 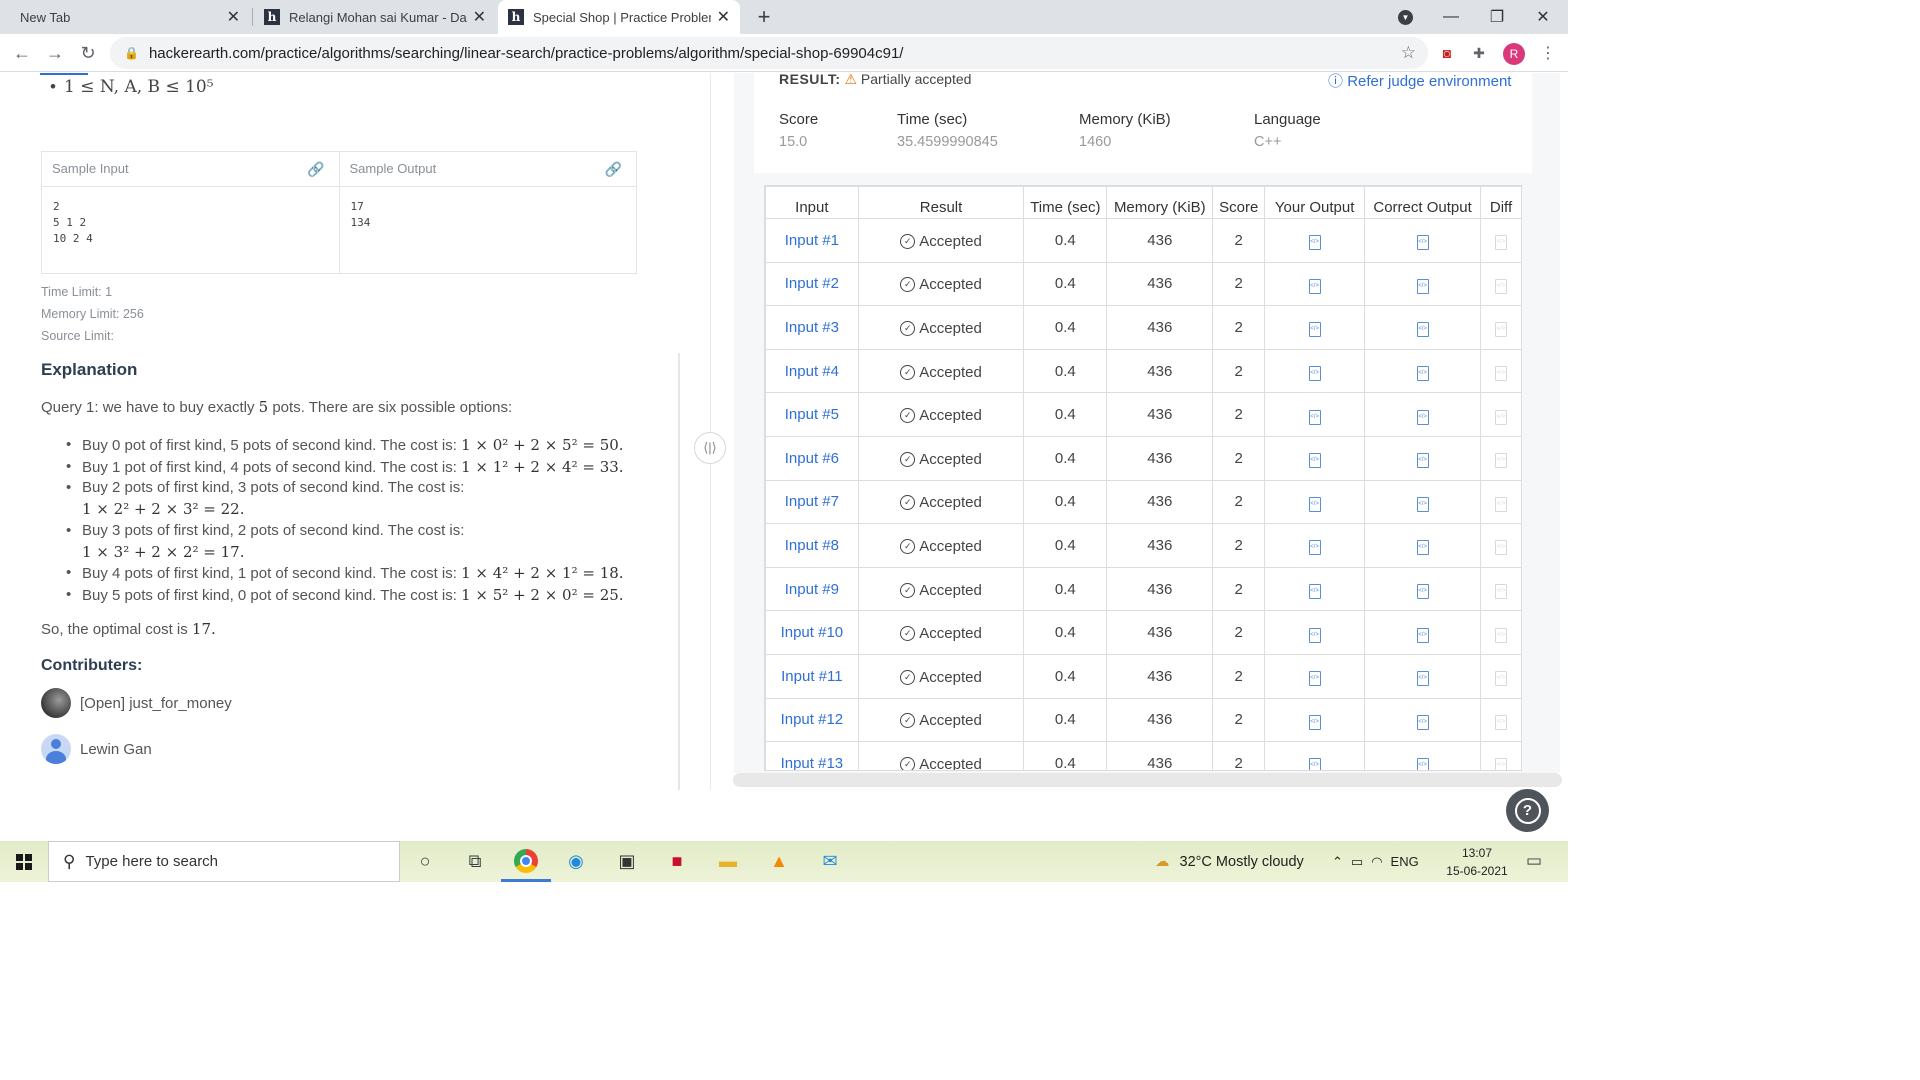 What do you see at coordinates (475, 861) in the screenshot?
I see `task-view-icon: ⧉` at bounding box center [475, 861].